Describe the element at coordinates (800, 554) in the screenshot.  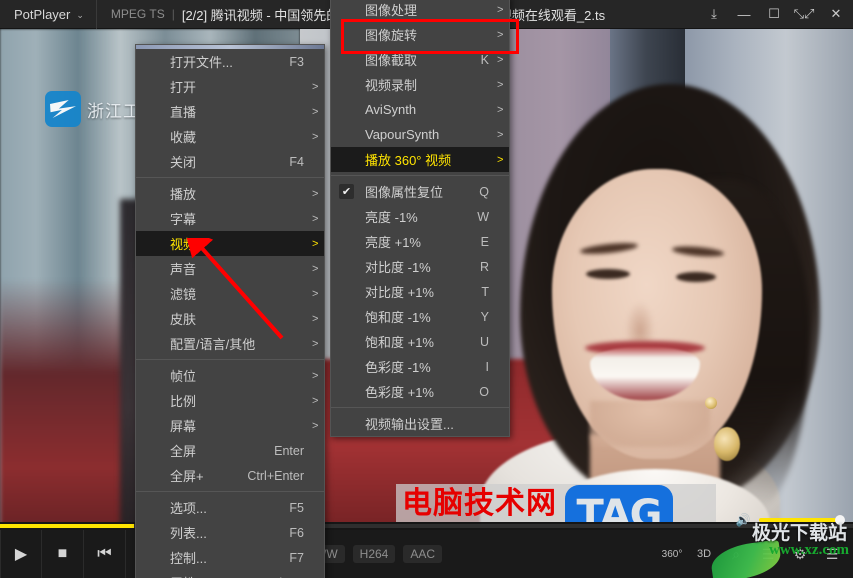
I see `settings-gear-icon: ⚙` at that location.